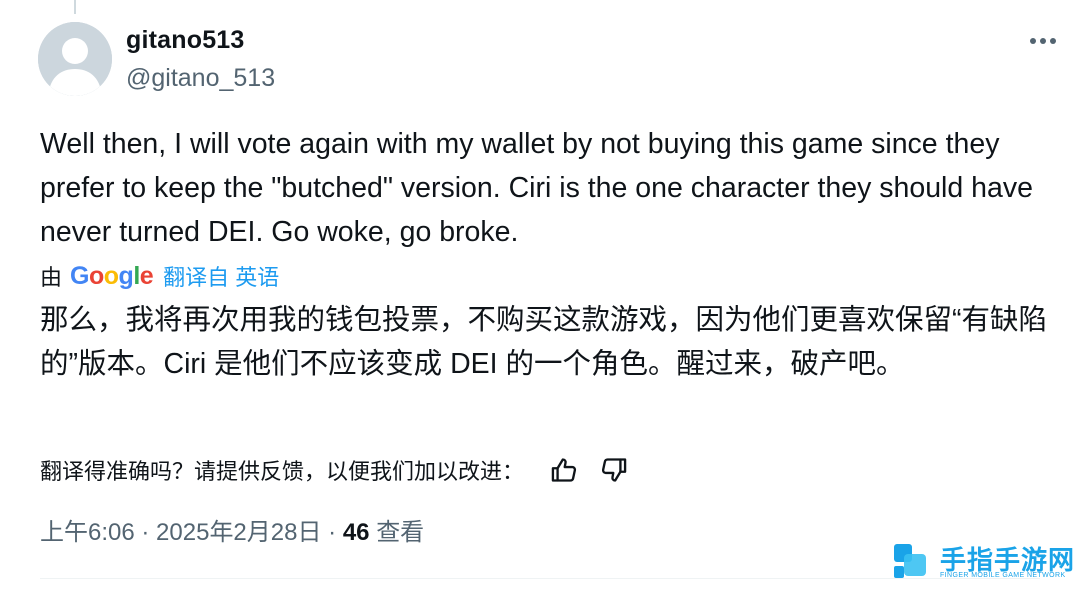 This screenshot has width=1080, height=589. I want to click on translation-attribution: 由 Google 翻译自 英语, so click(159, 276).